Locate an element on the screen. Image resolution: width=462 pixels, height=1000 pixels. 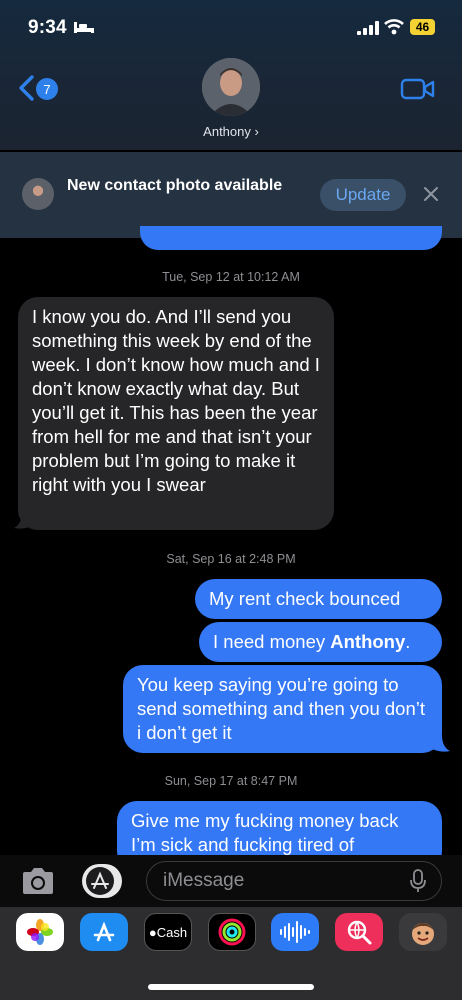
message-bold-name: Anthony is located at coordinates (368, 641).